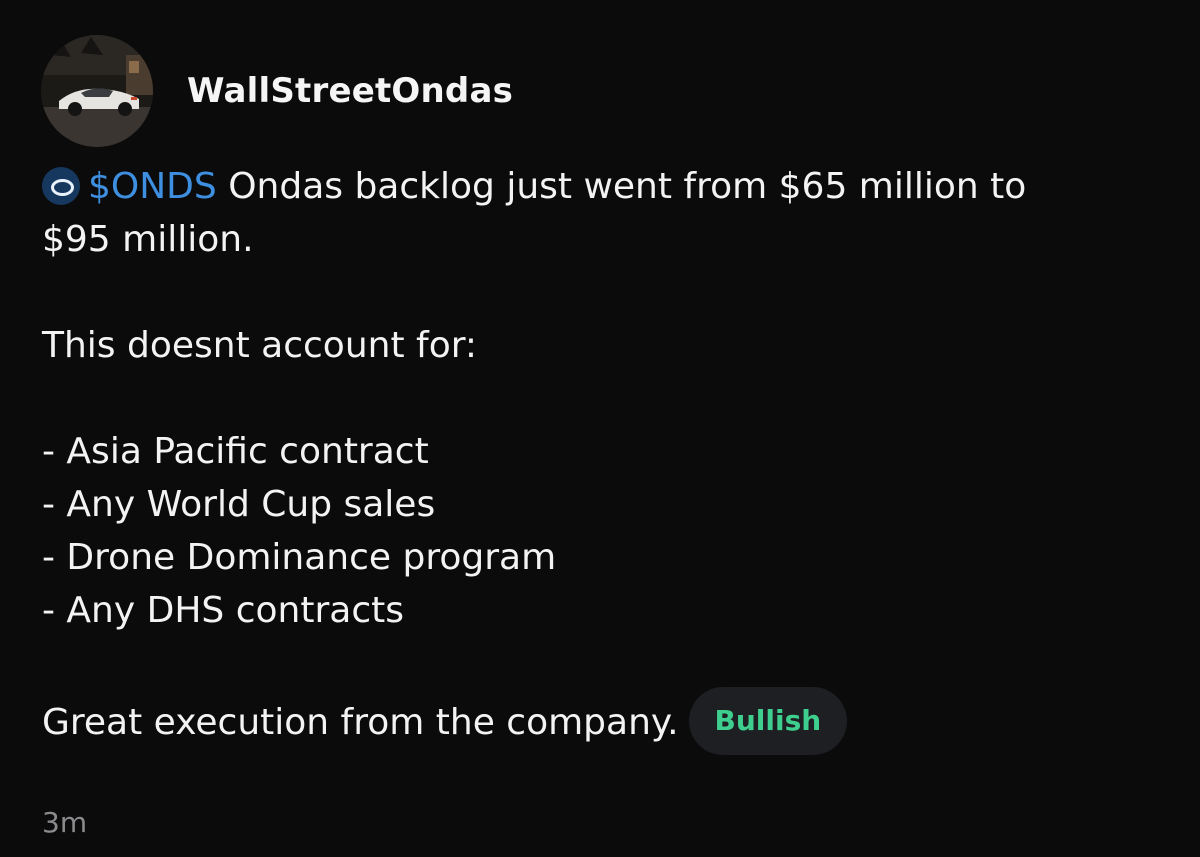 The height and width of the screenshot is (857, 1200). I want to click on avatar, so click(97, 91).